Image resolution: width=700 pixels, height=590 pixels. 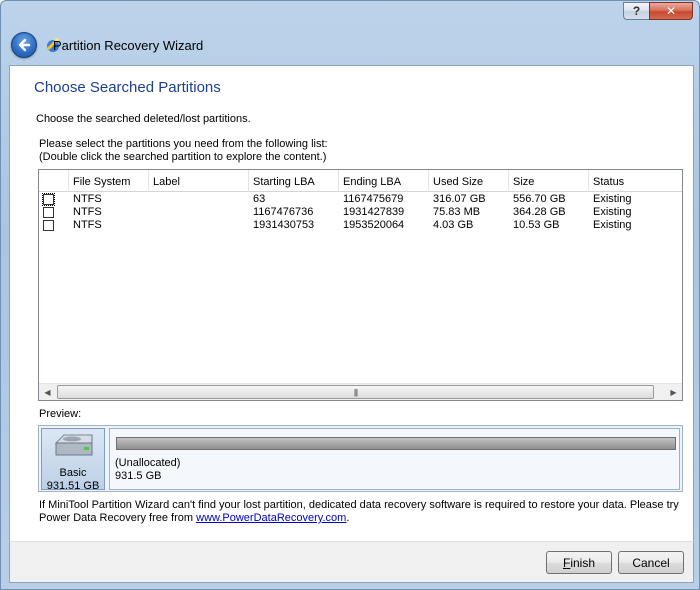 What do you see at coordinates (355, 392) in the screenshot?
I see `scroll-thumb: |||` at bounding box center [355, 392].